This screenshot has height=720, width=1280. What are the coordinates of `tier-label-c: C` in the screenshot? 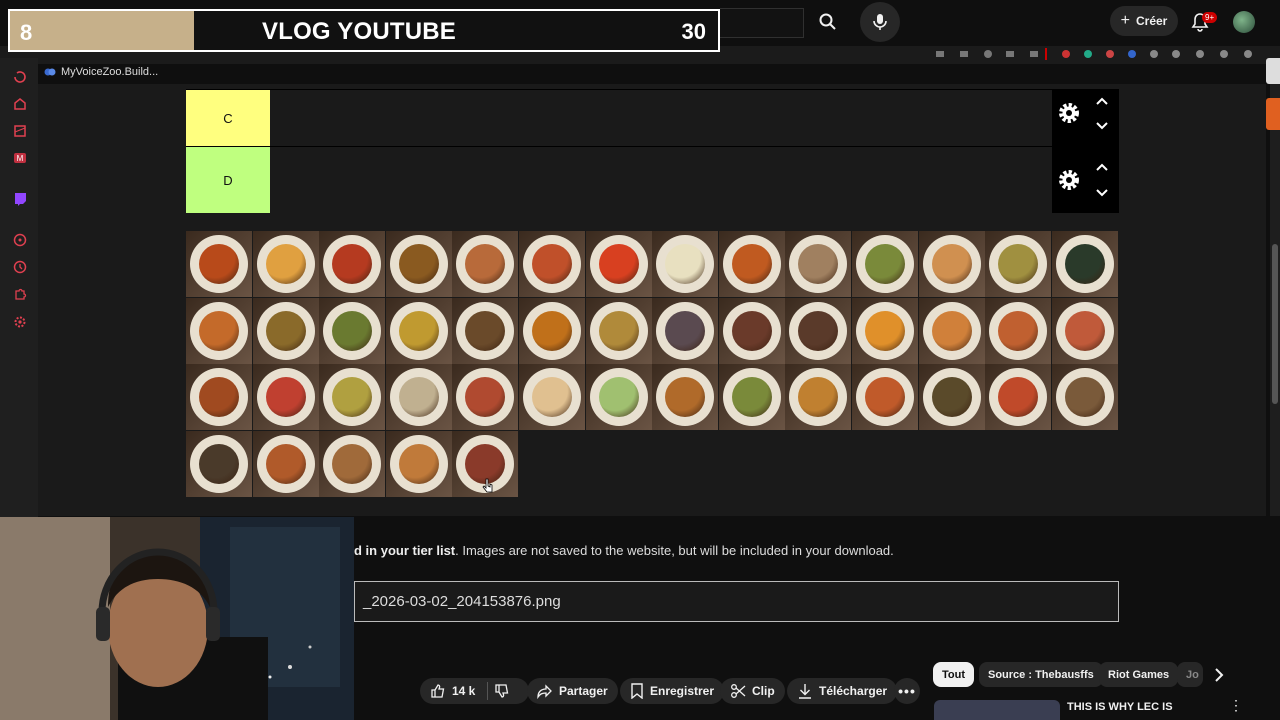 It's located at (228, 118).